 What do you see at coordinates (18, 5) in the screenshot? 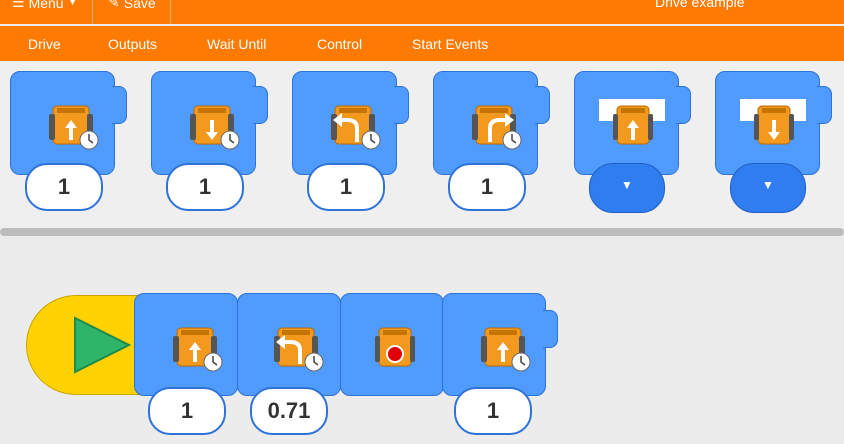
I see `hamburger-icon: ☰` at bounding box center [18, 5].